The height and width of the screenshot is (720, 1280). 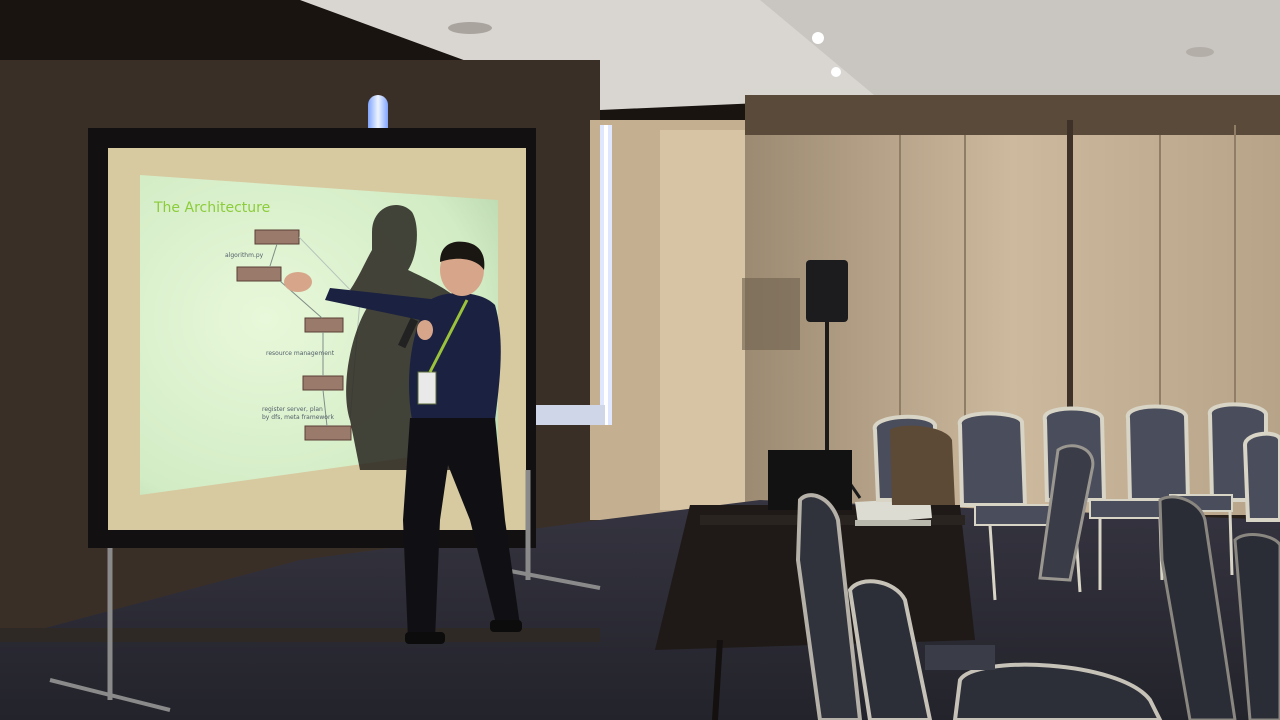 What do you see at coordinates (244, 255) in the screenshot?
I see `slide-label-algorithm: algorithm.py` at bounding box center [244, 255].